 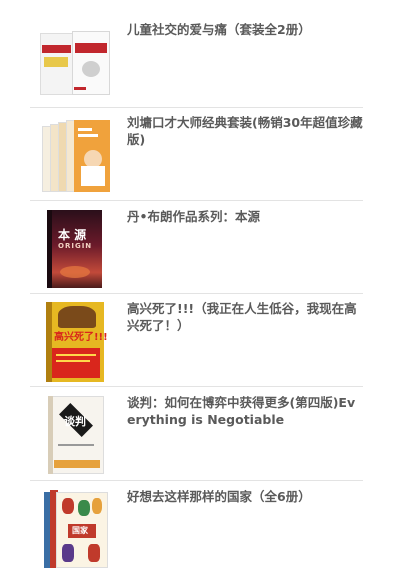 I want to click on cover-title: 本 源, so click(x=72, y=235).